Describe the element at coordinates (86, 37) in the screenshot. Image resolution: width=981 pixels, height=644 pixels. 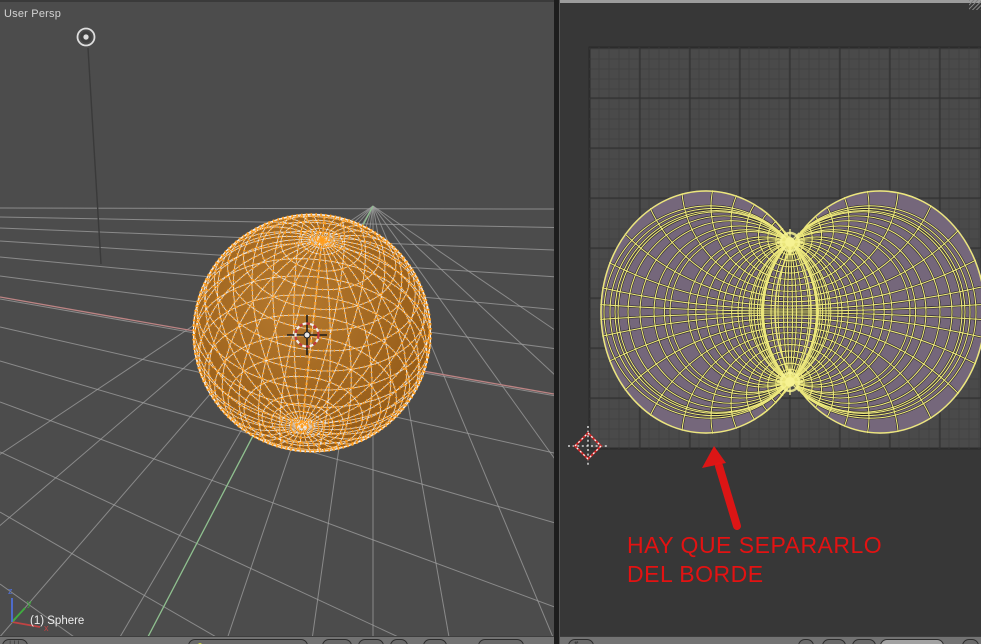
I see `lamp-icon` at that location.